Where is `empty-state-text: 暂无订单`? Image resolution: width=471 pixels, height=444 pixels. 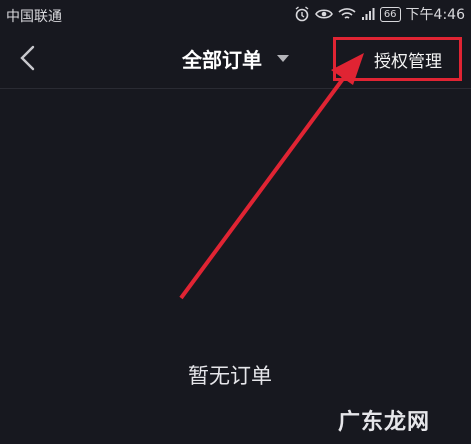 empty-state-text: 暂无订单 is located at coordinates (230, 376).